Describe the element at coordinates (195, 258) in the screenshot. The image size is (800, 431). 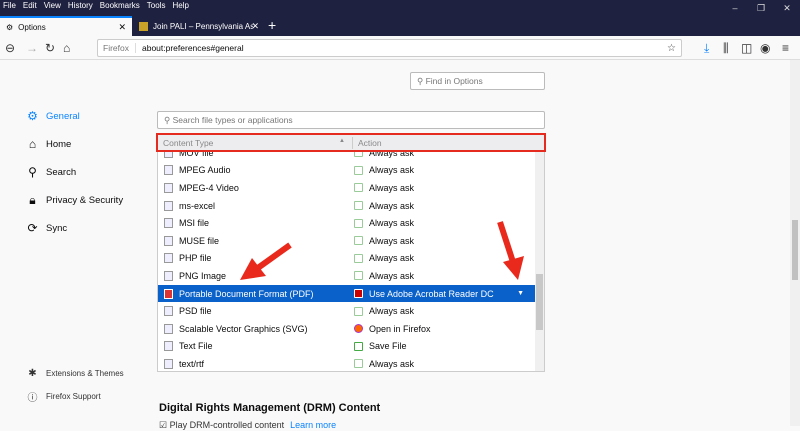
I see `content-type-label: PHP file` at that location.